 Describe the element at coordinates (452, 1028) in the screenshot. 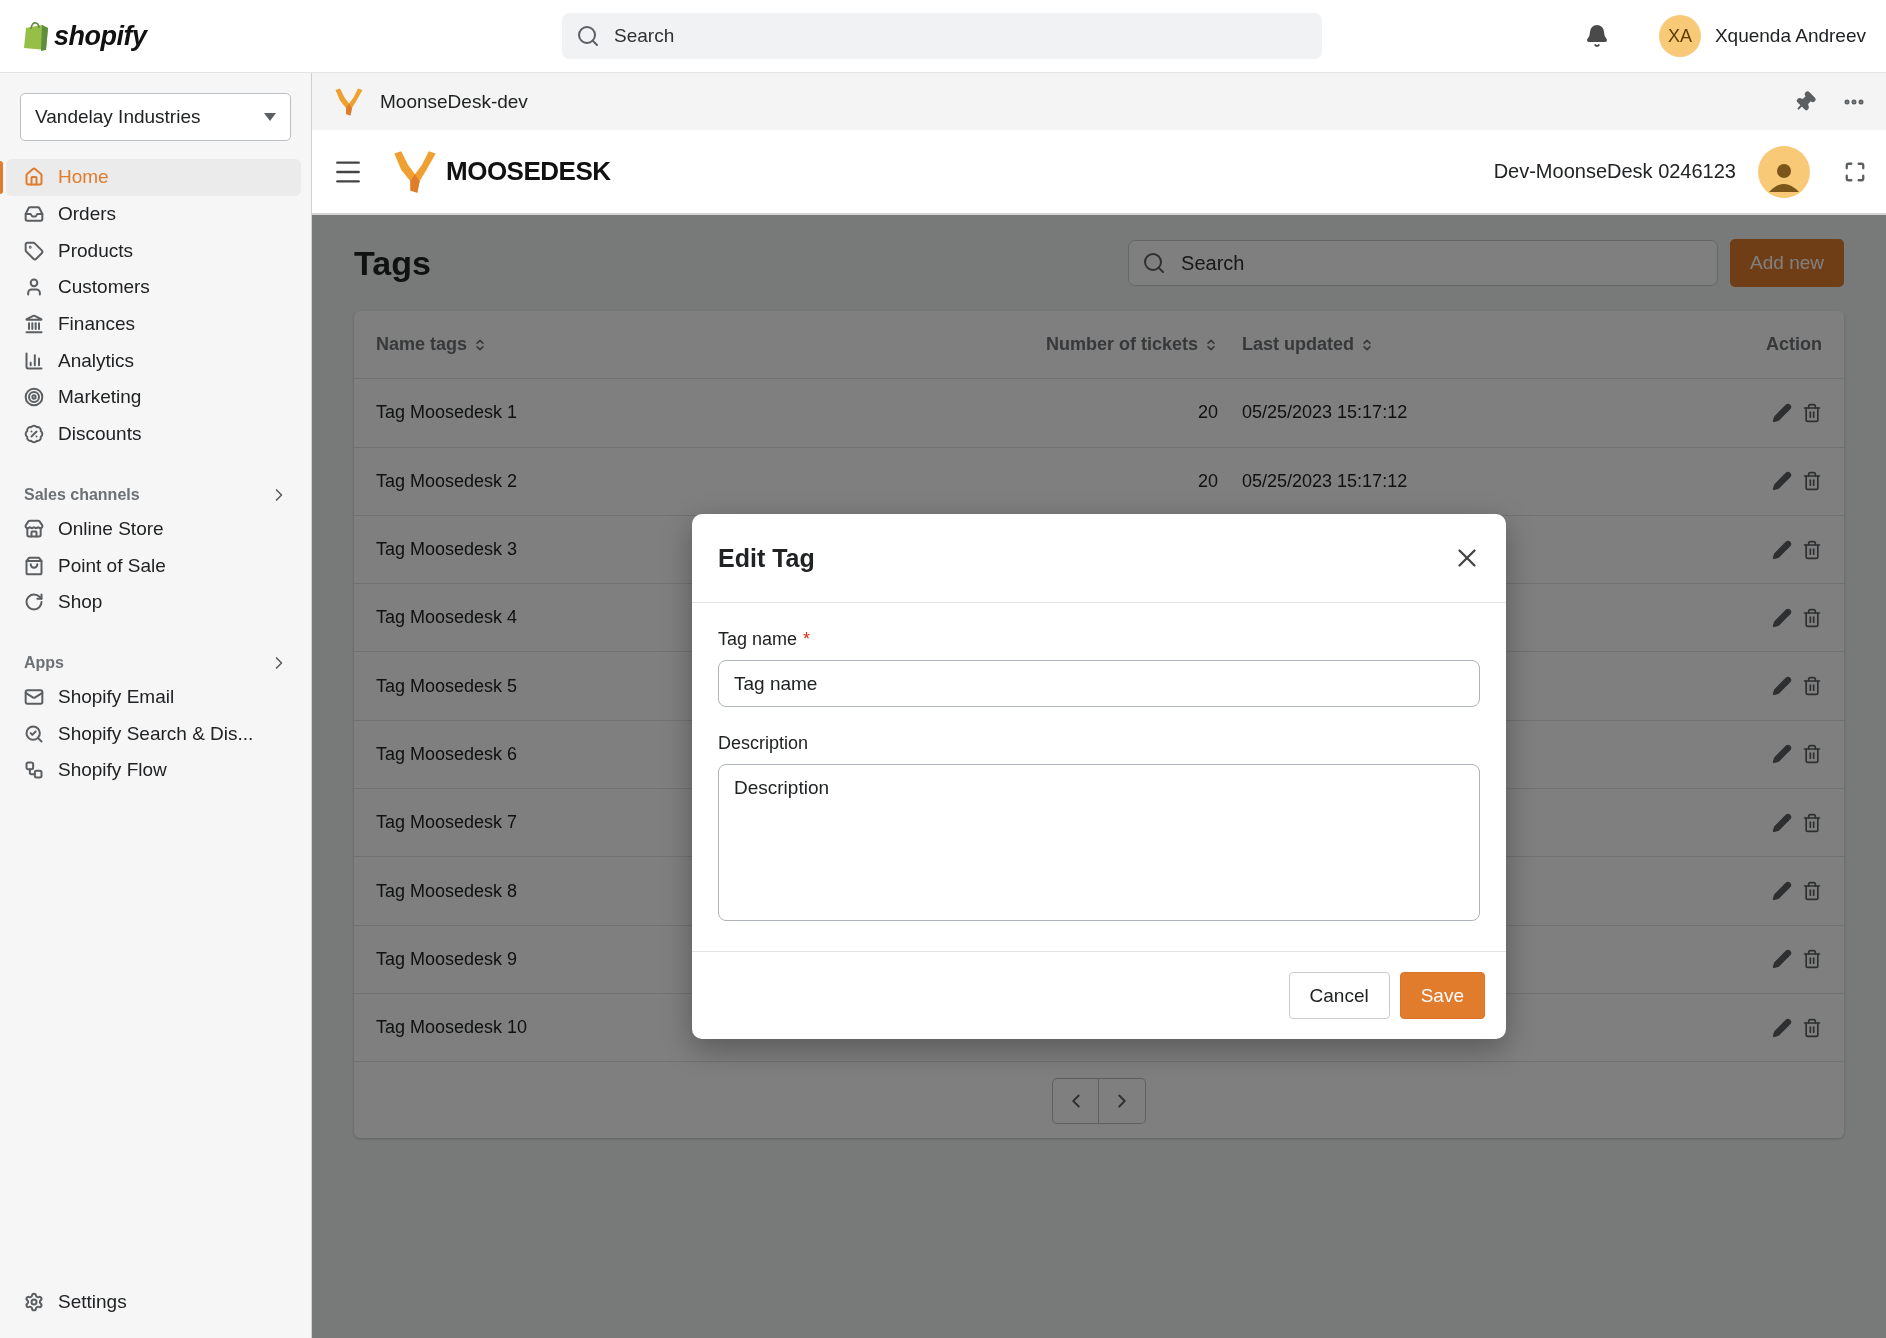

I see `table-cell: Tag Moosedesk 10` at that location.